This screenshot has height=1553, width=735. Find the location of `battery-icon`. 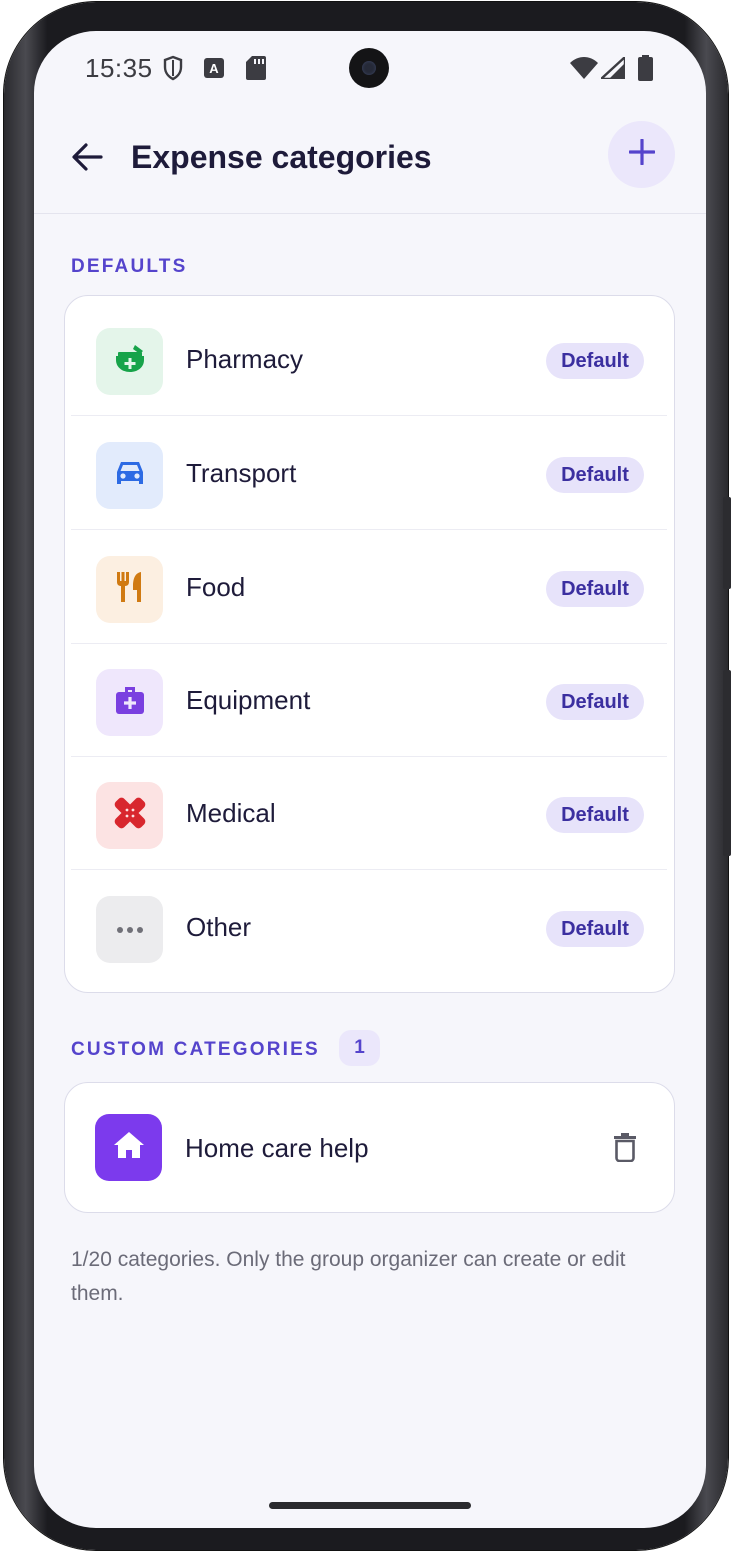

battery-icon is located at coordinates (645, 70).